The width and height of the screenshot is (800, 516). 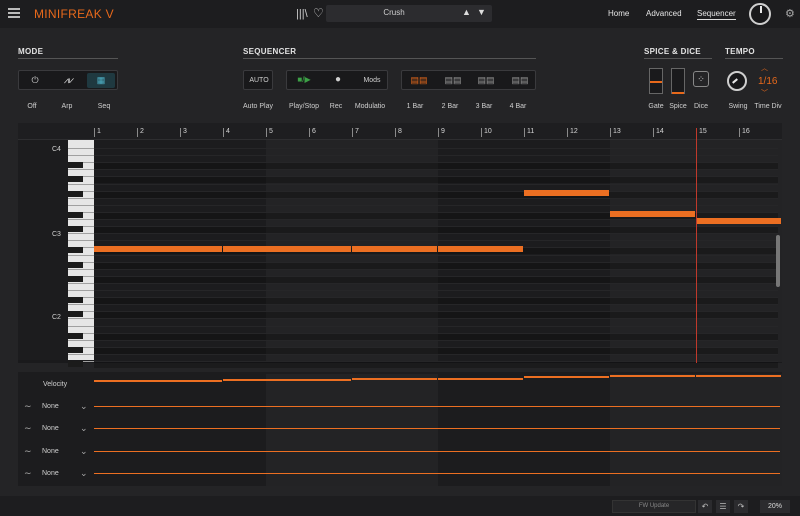 What do you see at coordinates (81, 156) in the screenshot?
I see `key-divider` at bounding box center [81, 156].